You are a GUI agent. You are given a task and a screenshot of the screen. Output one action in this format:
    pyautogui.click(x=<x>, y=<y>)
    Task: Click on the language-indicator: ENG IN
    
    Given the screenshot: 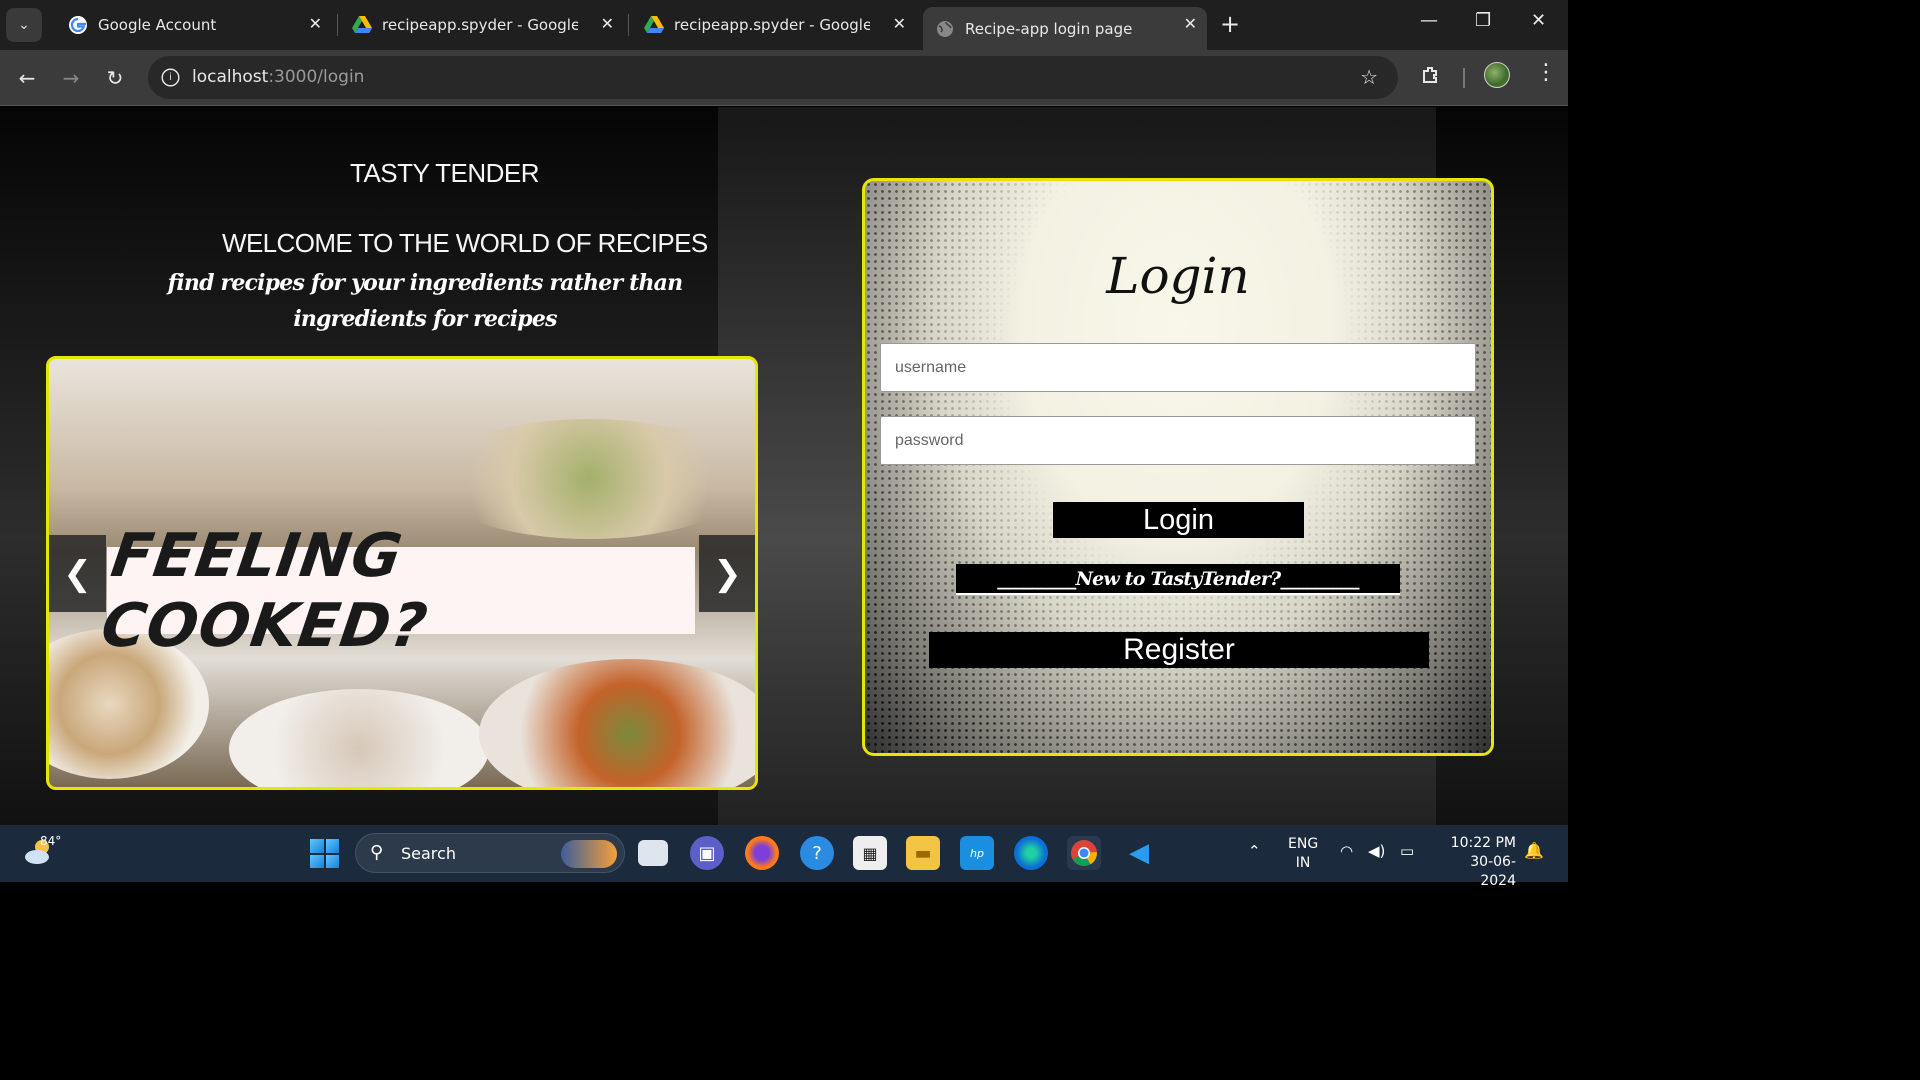 What is the action you would take?
    pyautogui.click(x=1303, y=854)
    